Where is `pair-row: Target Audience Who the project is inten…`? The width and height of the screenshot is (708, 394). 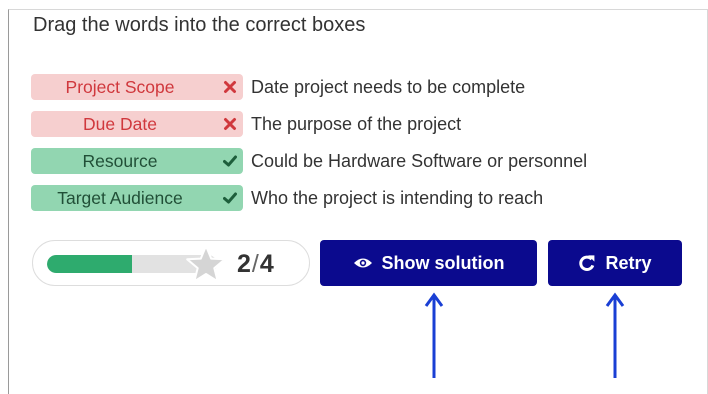
pair-row: Target Audience Who the project is inten… is located at coordinates (287, 198).